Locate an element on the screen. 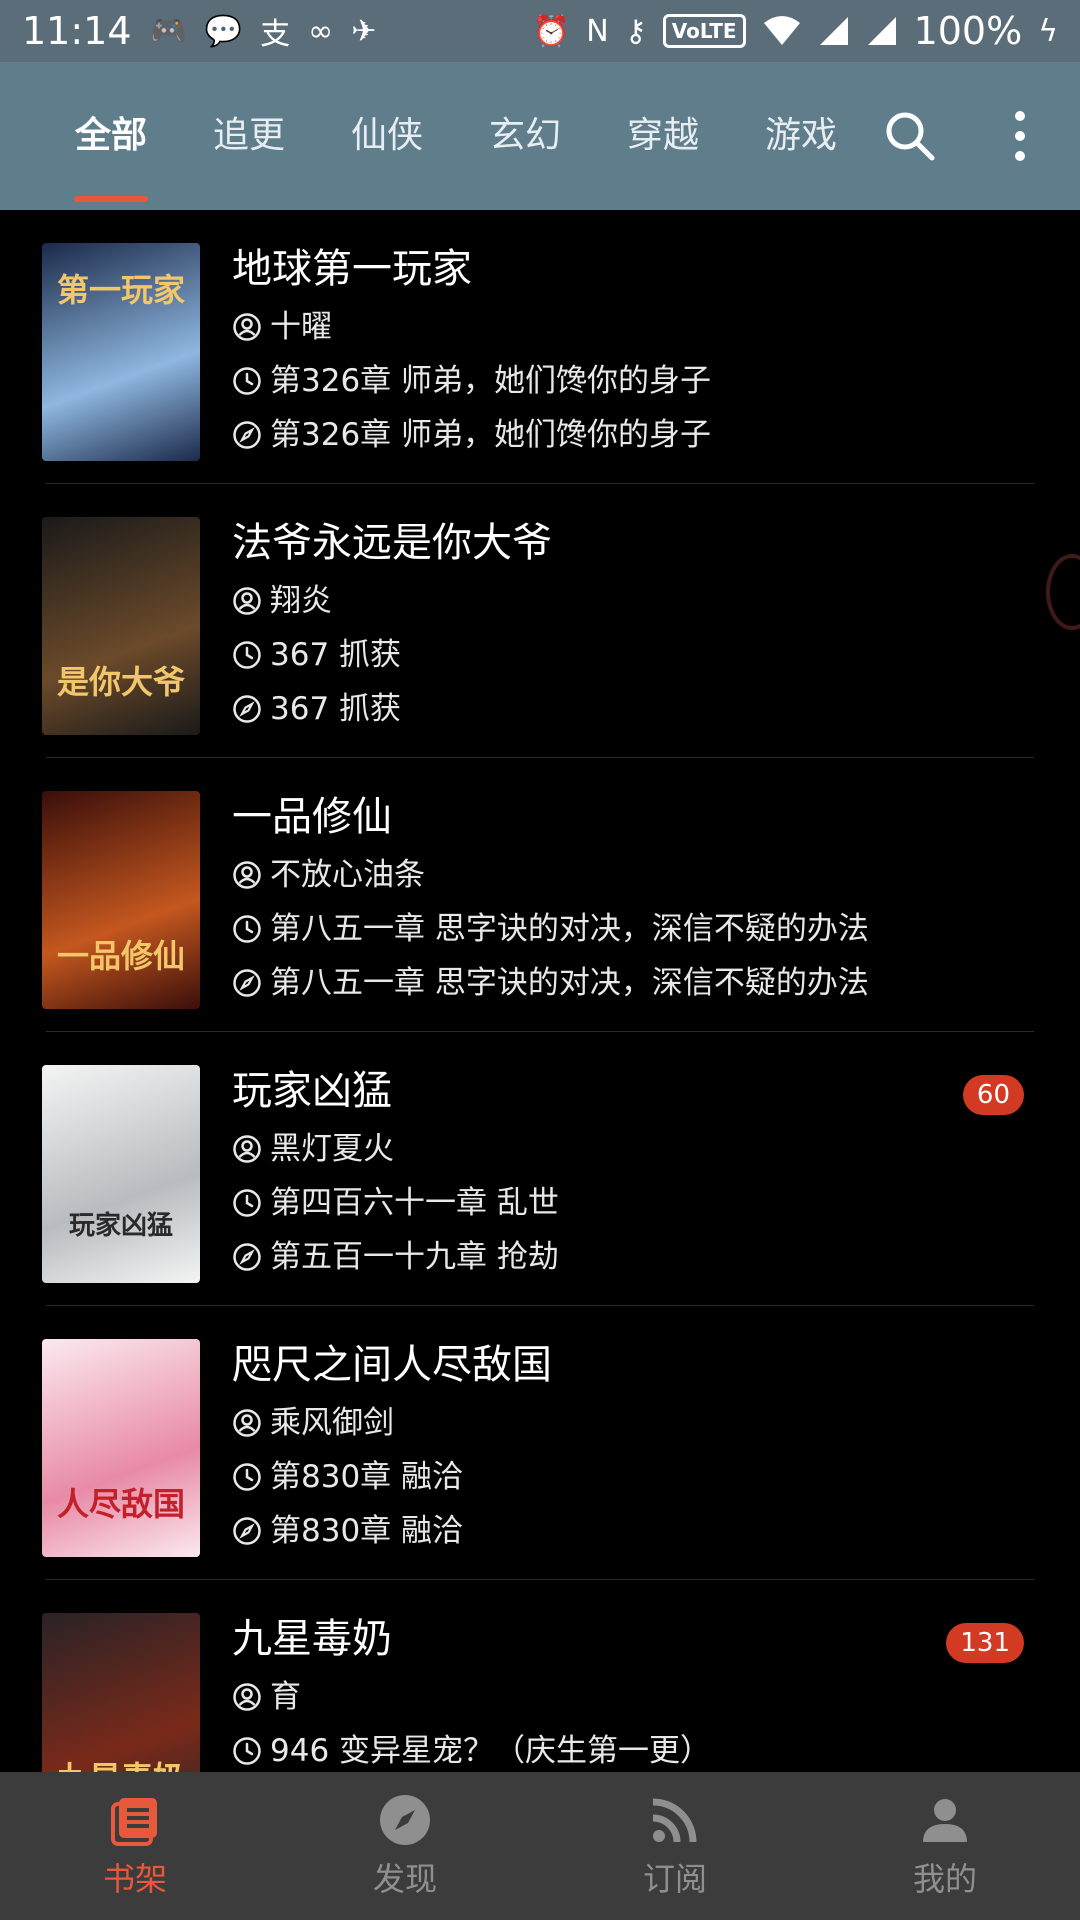 The height and width of the screenshot is (1920, 1080). book-latest-chapter: 367 抓获 is located at coordinates (336, 655).